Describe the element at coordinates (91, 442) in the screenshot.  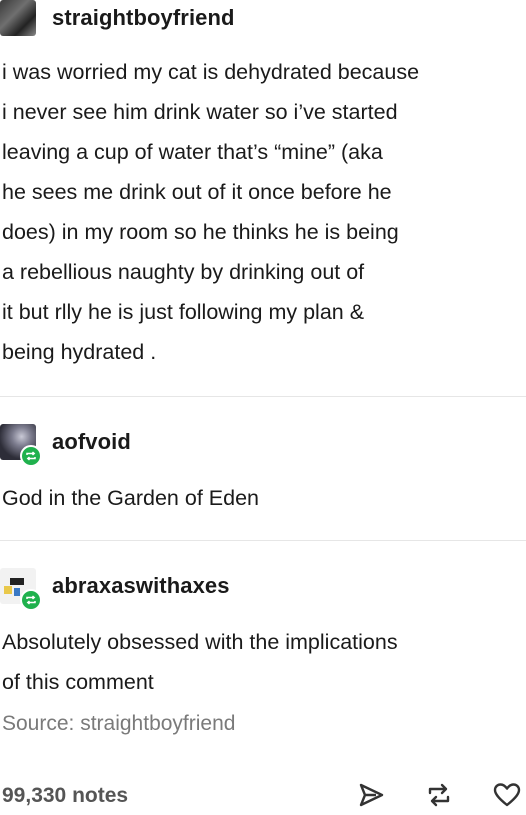
I see `reblog-1-username: aofvoid` at that location.